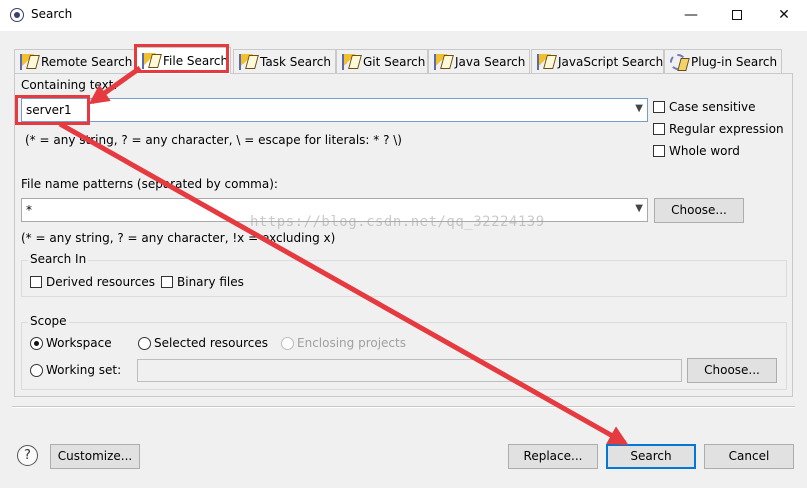  Describe the element at coordinates (351, 343) in the screenshot. I see `enclosing-projects-label: Enclosing projects` at that location.